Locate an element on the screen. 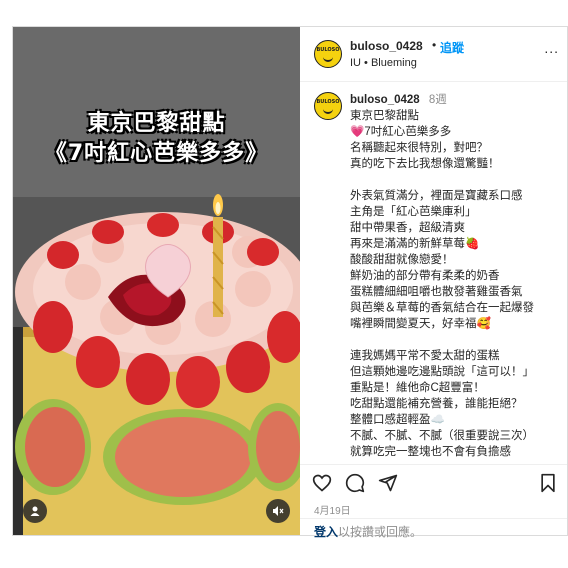 The image size is (568, 568). caption-line: 嘴裡瞬間變夏天，好幸福🥰 is located at coordinates (420, 324).